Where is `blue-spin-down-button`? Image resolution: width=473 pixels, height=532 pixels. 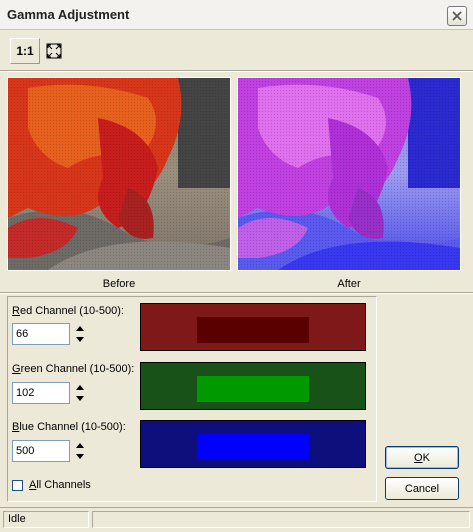 blue-spin-down-button is located at coordinates (79, 456).